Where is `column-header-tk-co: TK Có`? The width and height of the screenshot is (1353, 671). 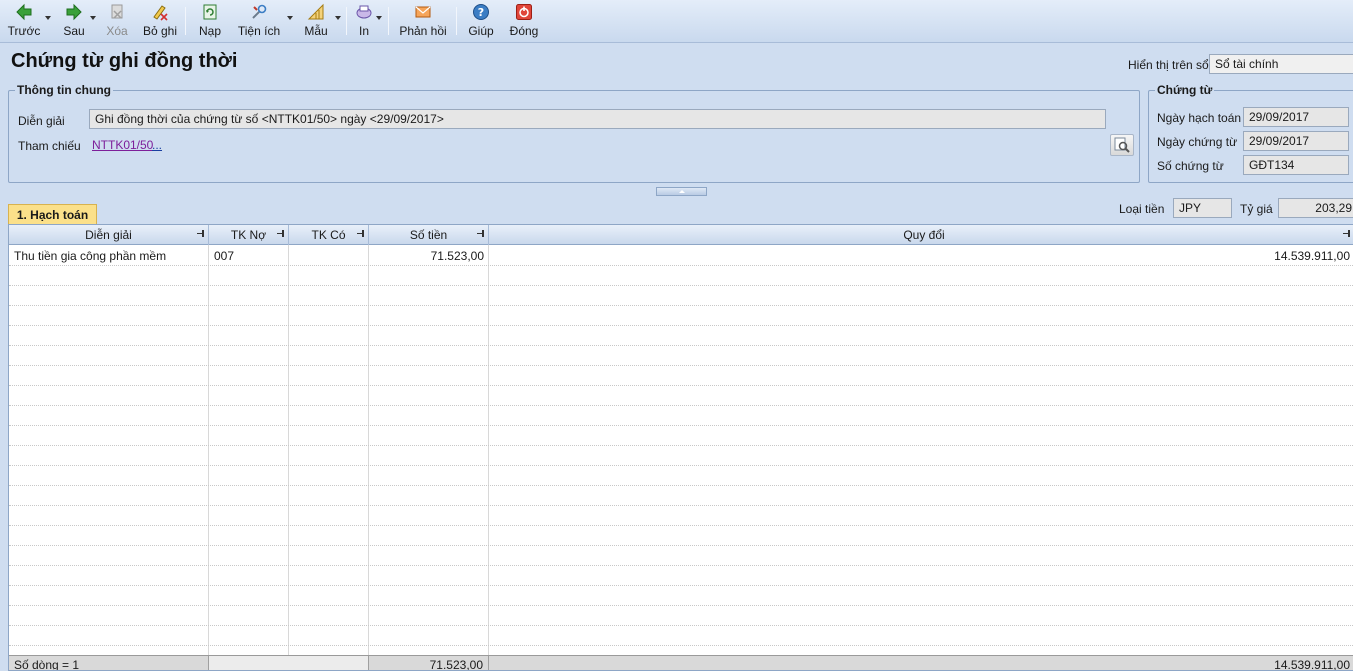
column-header-tk-co: TK Có is located at coordinates (329, 235).